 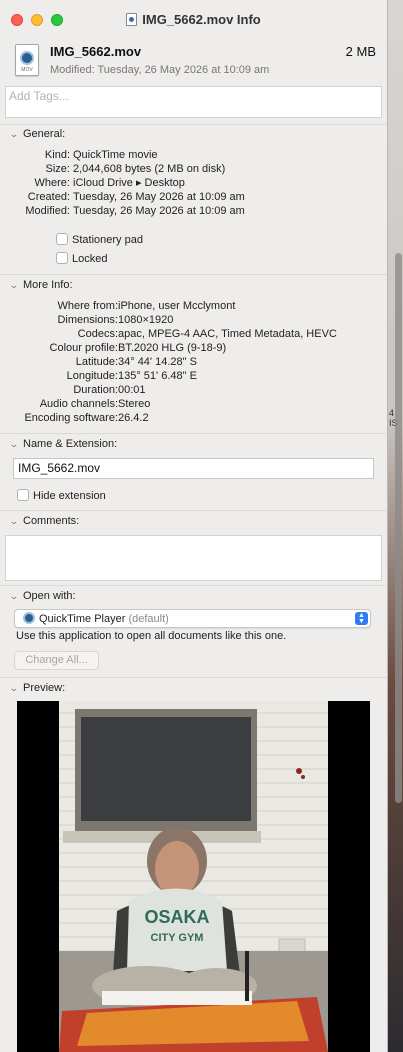 I want to click on app-name: QuickTime Player, so click(x=82, y=619).